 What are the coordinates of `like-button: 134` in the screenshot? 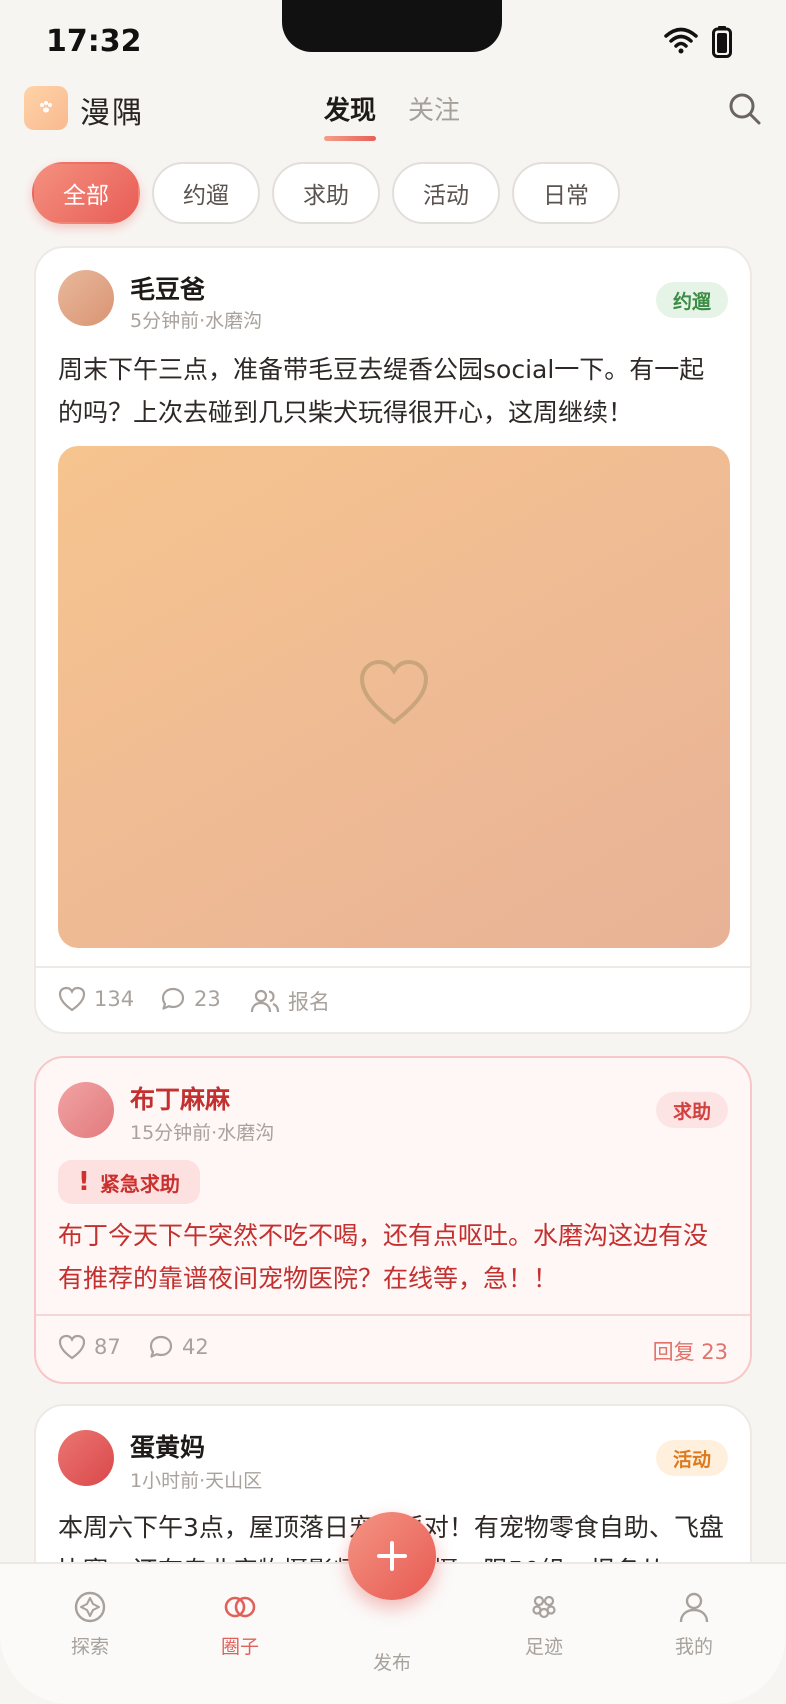 It's located at (96, 999).